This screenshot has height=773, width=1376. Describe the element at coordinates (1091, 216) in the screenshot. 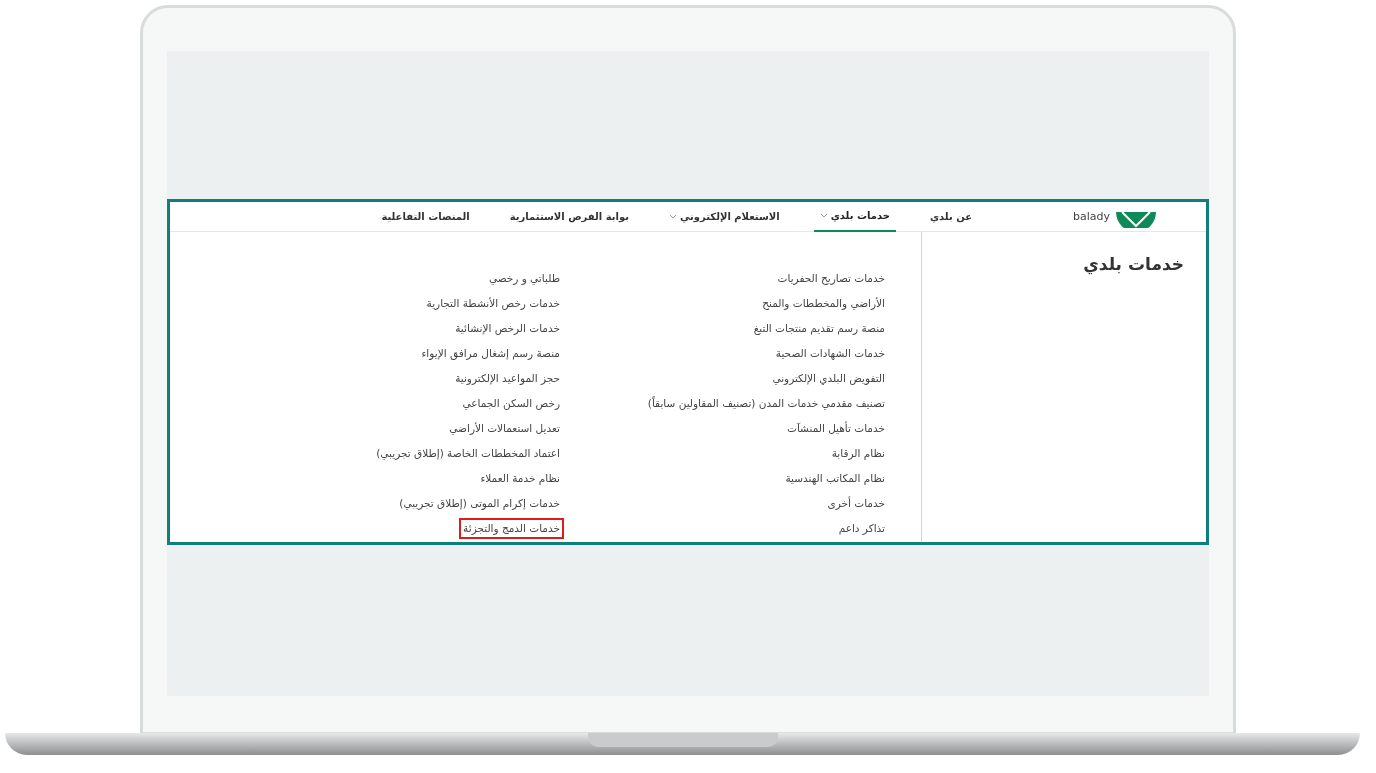

I see `logo-text: balady` at that location.